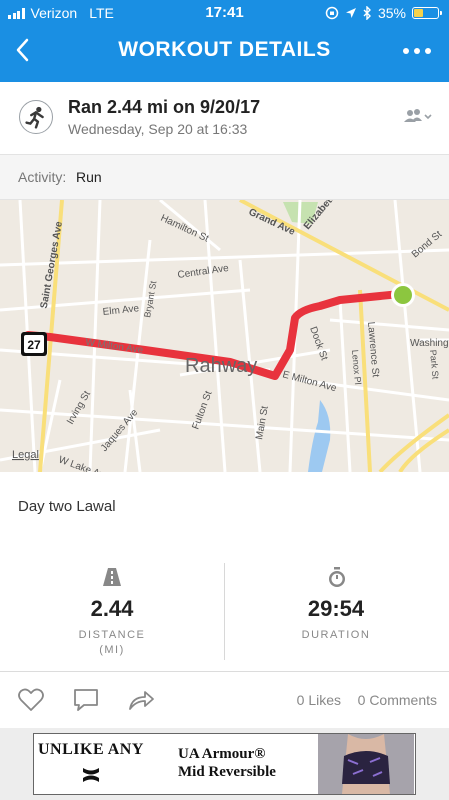  Describe the element at coordinates (417, 47) in the screenshot. I see `more-options-icon` at that location.